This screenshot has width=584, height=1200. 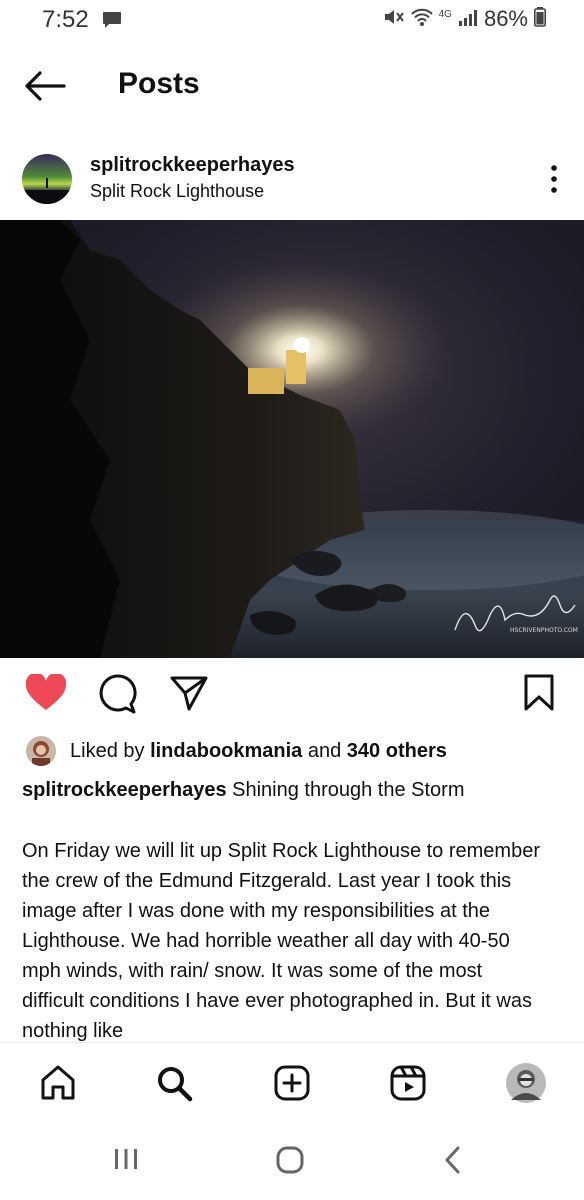 I want to click on page-title: Posts, so click(x=159, y=83).